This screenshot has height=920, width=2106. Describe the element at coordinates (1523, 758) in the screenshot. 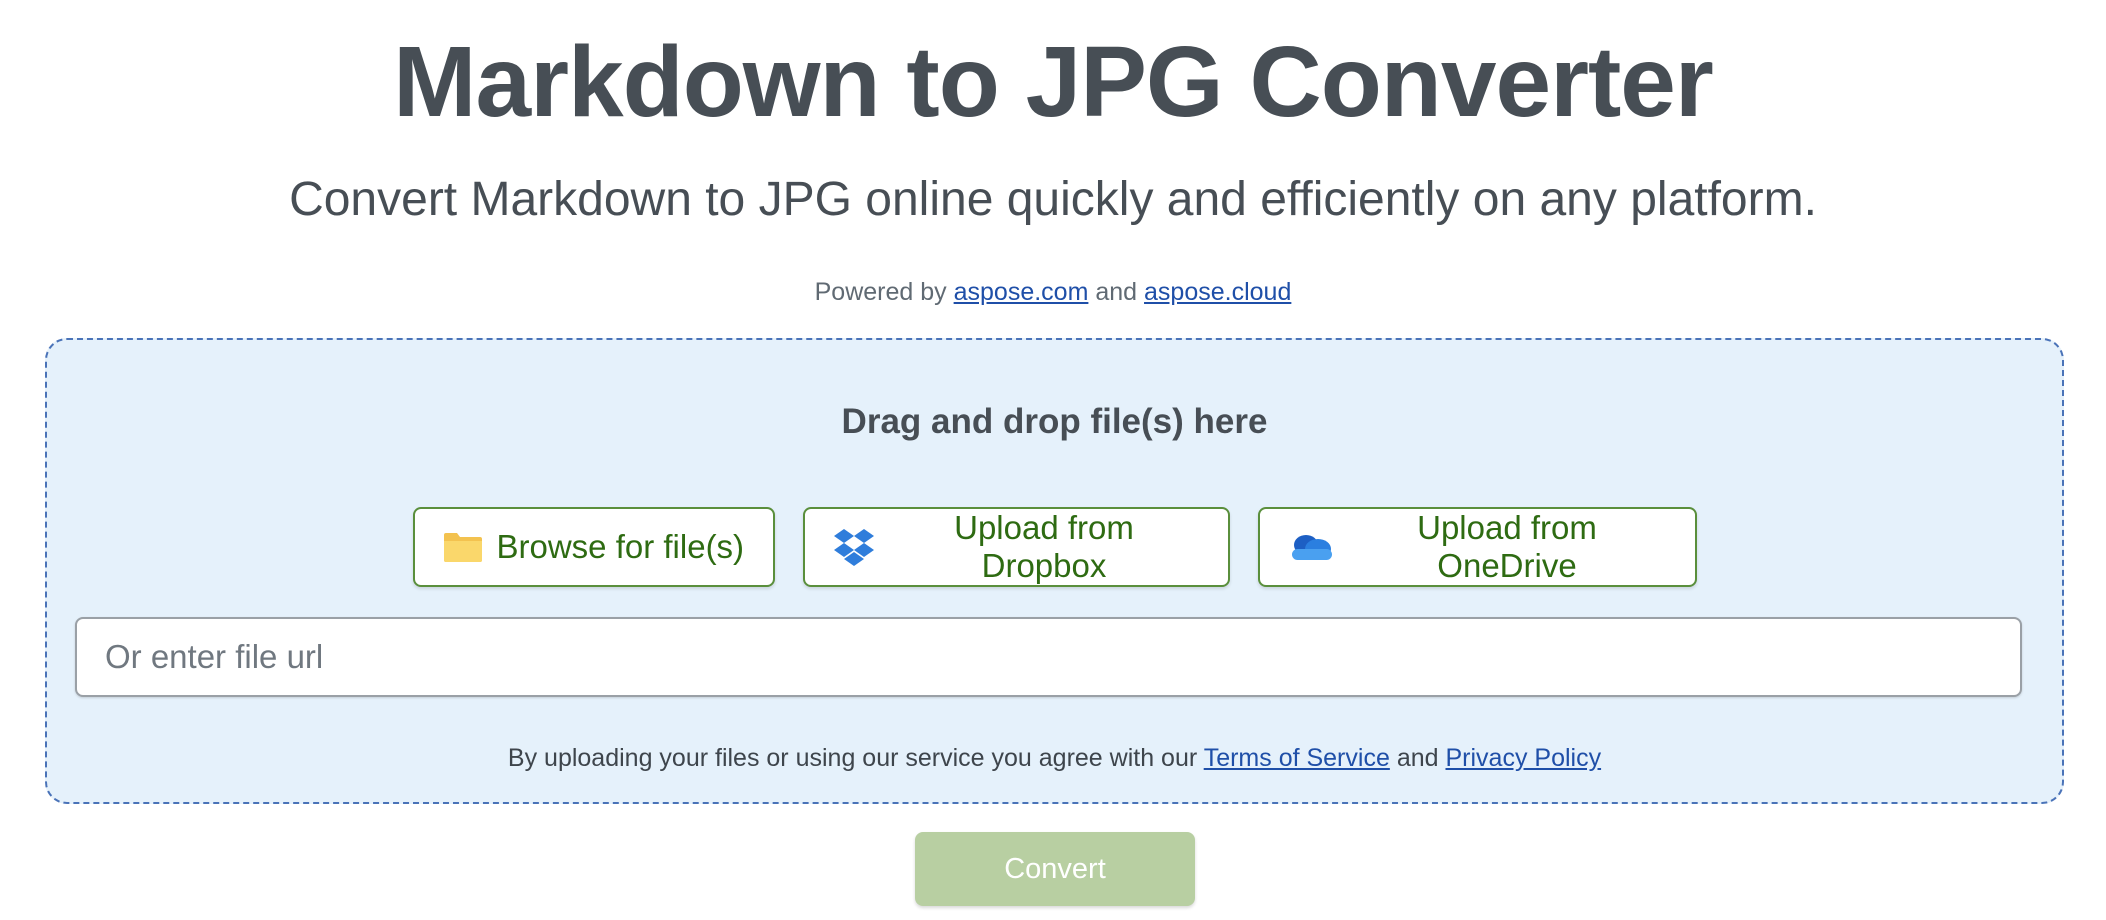

I see `privacy-policy-link: Privacy Policy` at that location.